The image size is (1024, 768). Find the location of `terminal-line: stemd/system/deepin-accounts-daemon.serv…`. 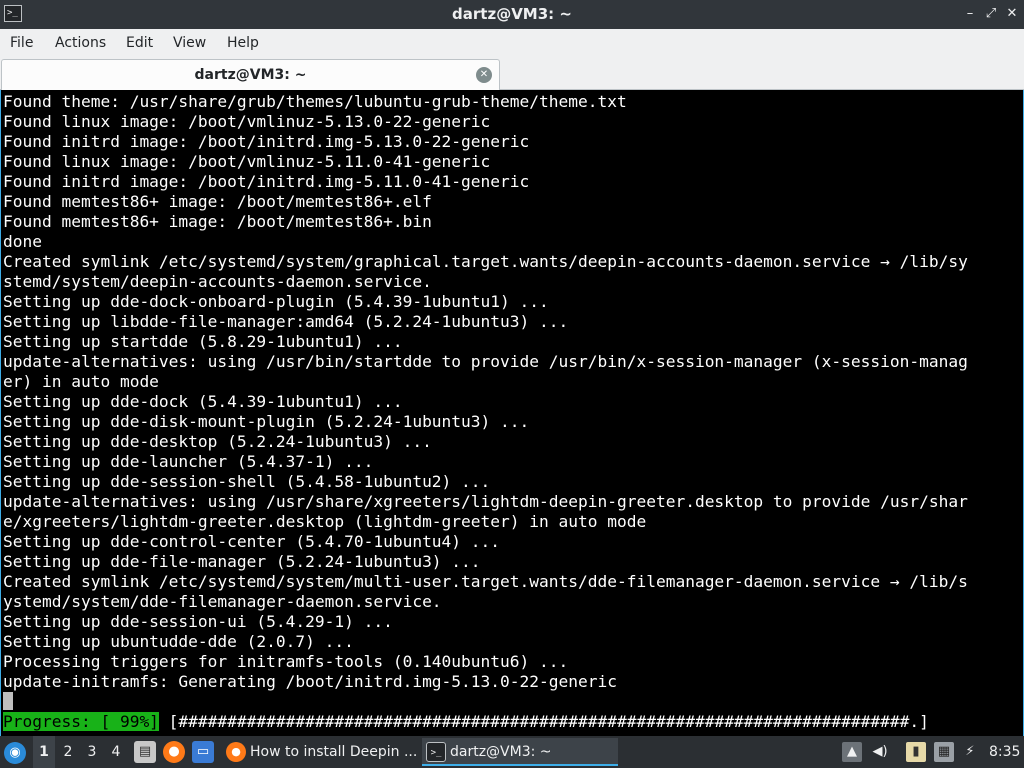

terminal-line: stemd/system/deepin-accounts-daemon.serv… is located at coordinates (217, 281).